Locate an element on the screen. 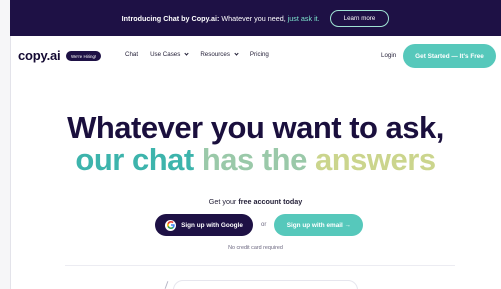  section-divider is located at coordinates (260, 265).